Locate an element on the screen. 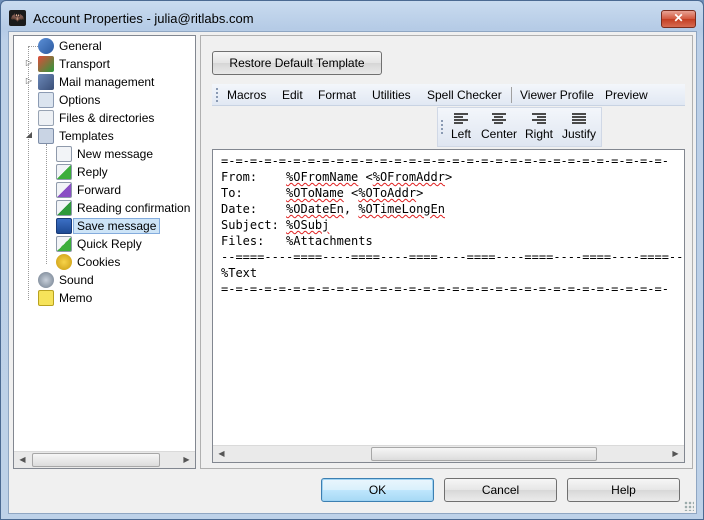 The height and width of the screenshot is (520, 704). collapse-templates-icon: ◢ is located at coordinates (29, 134).